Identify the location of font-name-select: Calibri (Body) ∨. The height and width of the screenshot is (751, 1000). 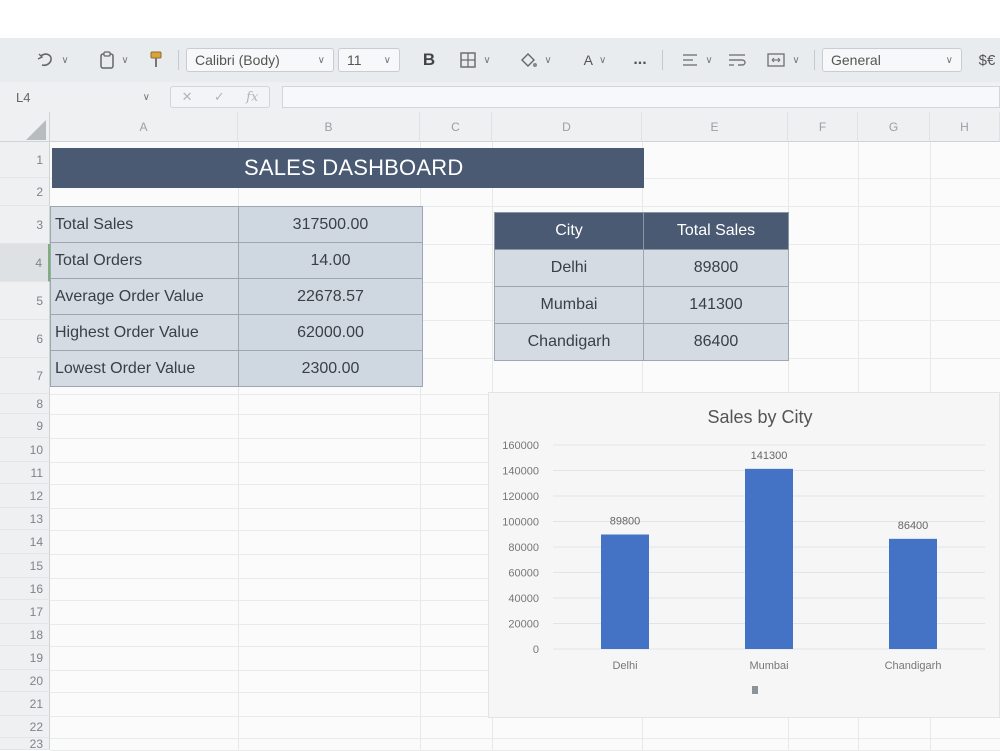
(260, 60).